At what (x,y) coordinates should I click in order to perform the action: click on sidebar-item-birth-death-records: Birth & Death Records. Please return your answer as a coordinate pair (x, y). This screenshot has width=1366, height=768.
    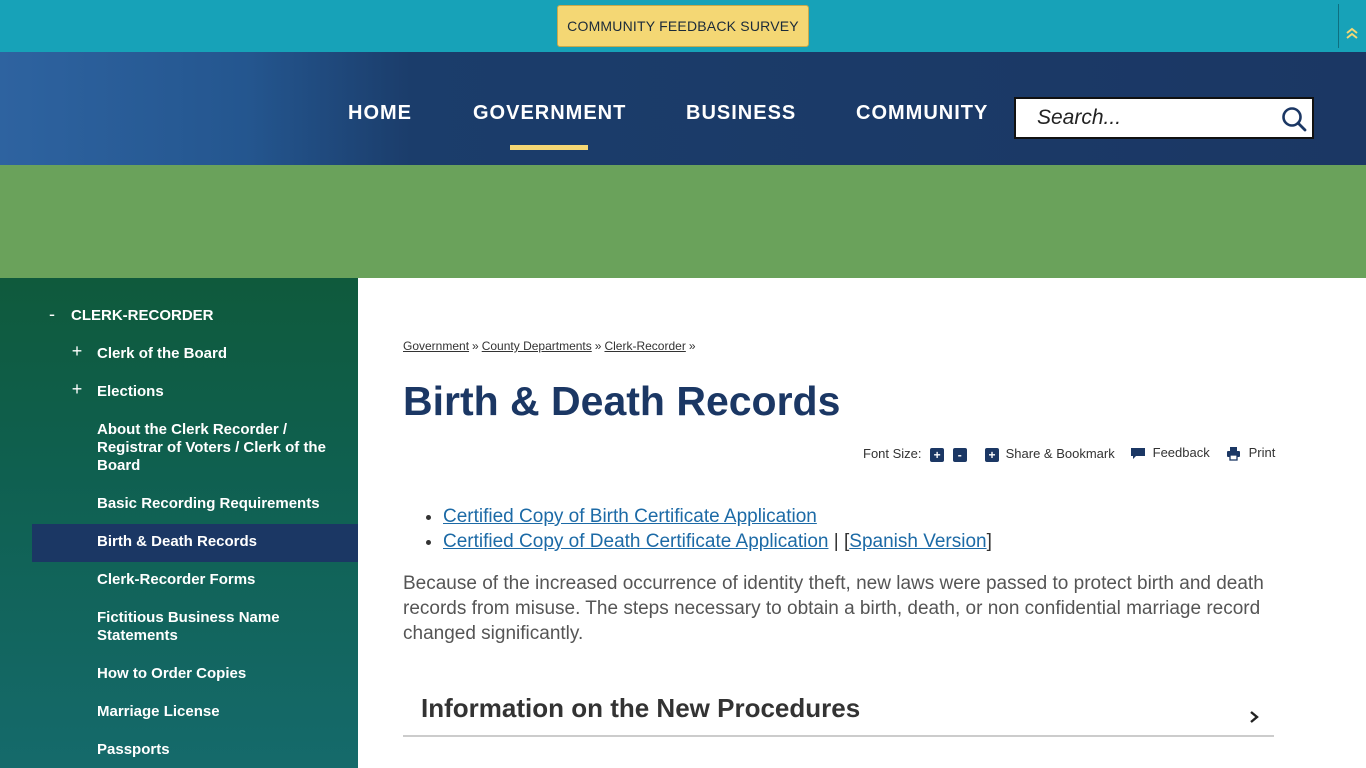
    Looking at the image, I should click on (195, 543).